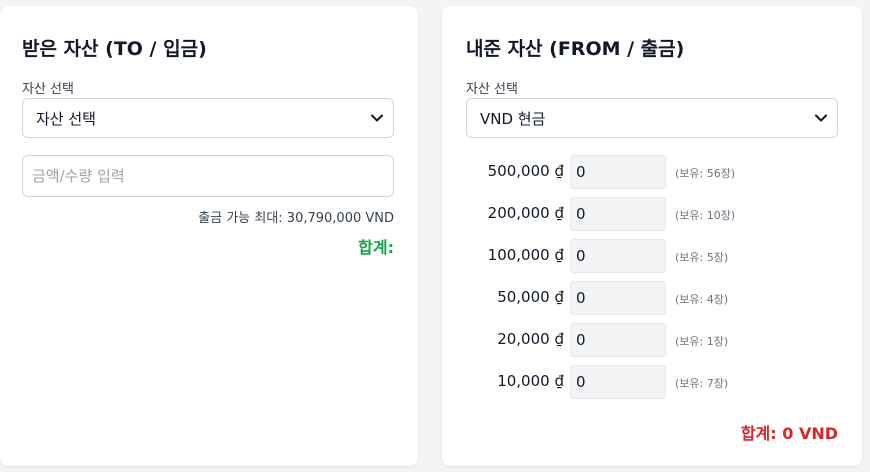  I want to click on max-withdraw-note: 출금 가능 최대: 30,790,000 VND, so click(296, 218).